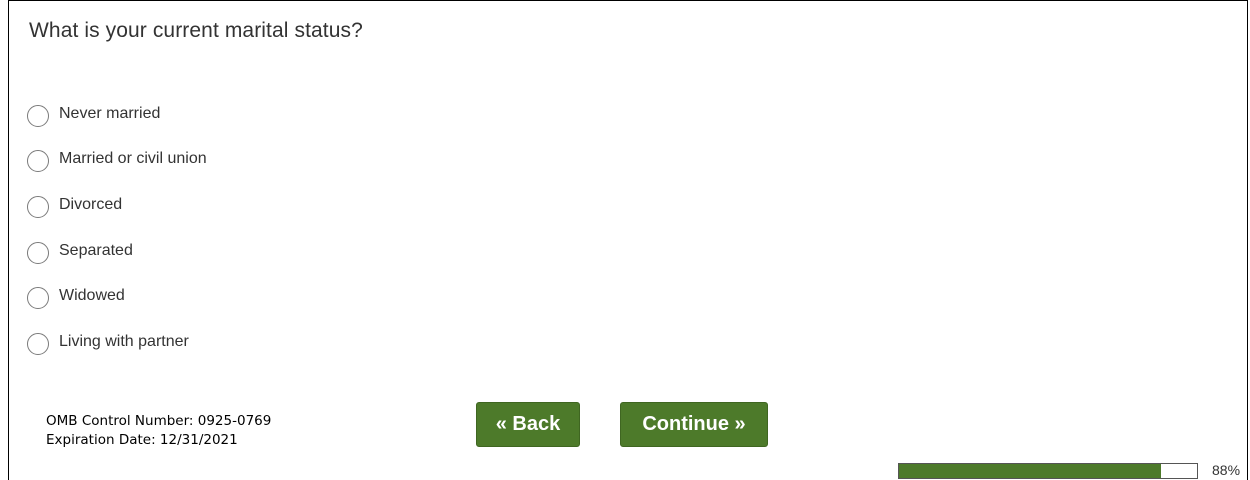  I want to click on option-label: Never married, so click(110, 113).